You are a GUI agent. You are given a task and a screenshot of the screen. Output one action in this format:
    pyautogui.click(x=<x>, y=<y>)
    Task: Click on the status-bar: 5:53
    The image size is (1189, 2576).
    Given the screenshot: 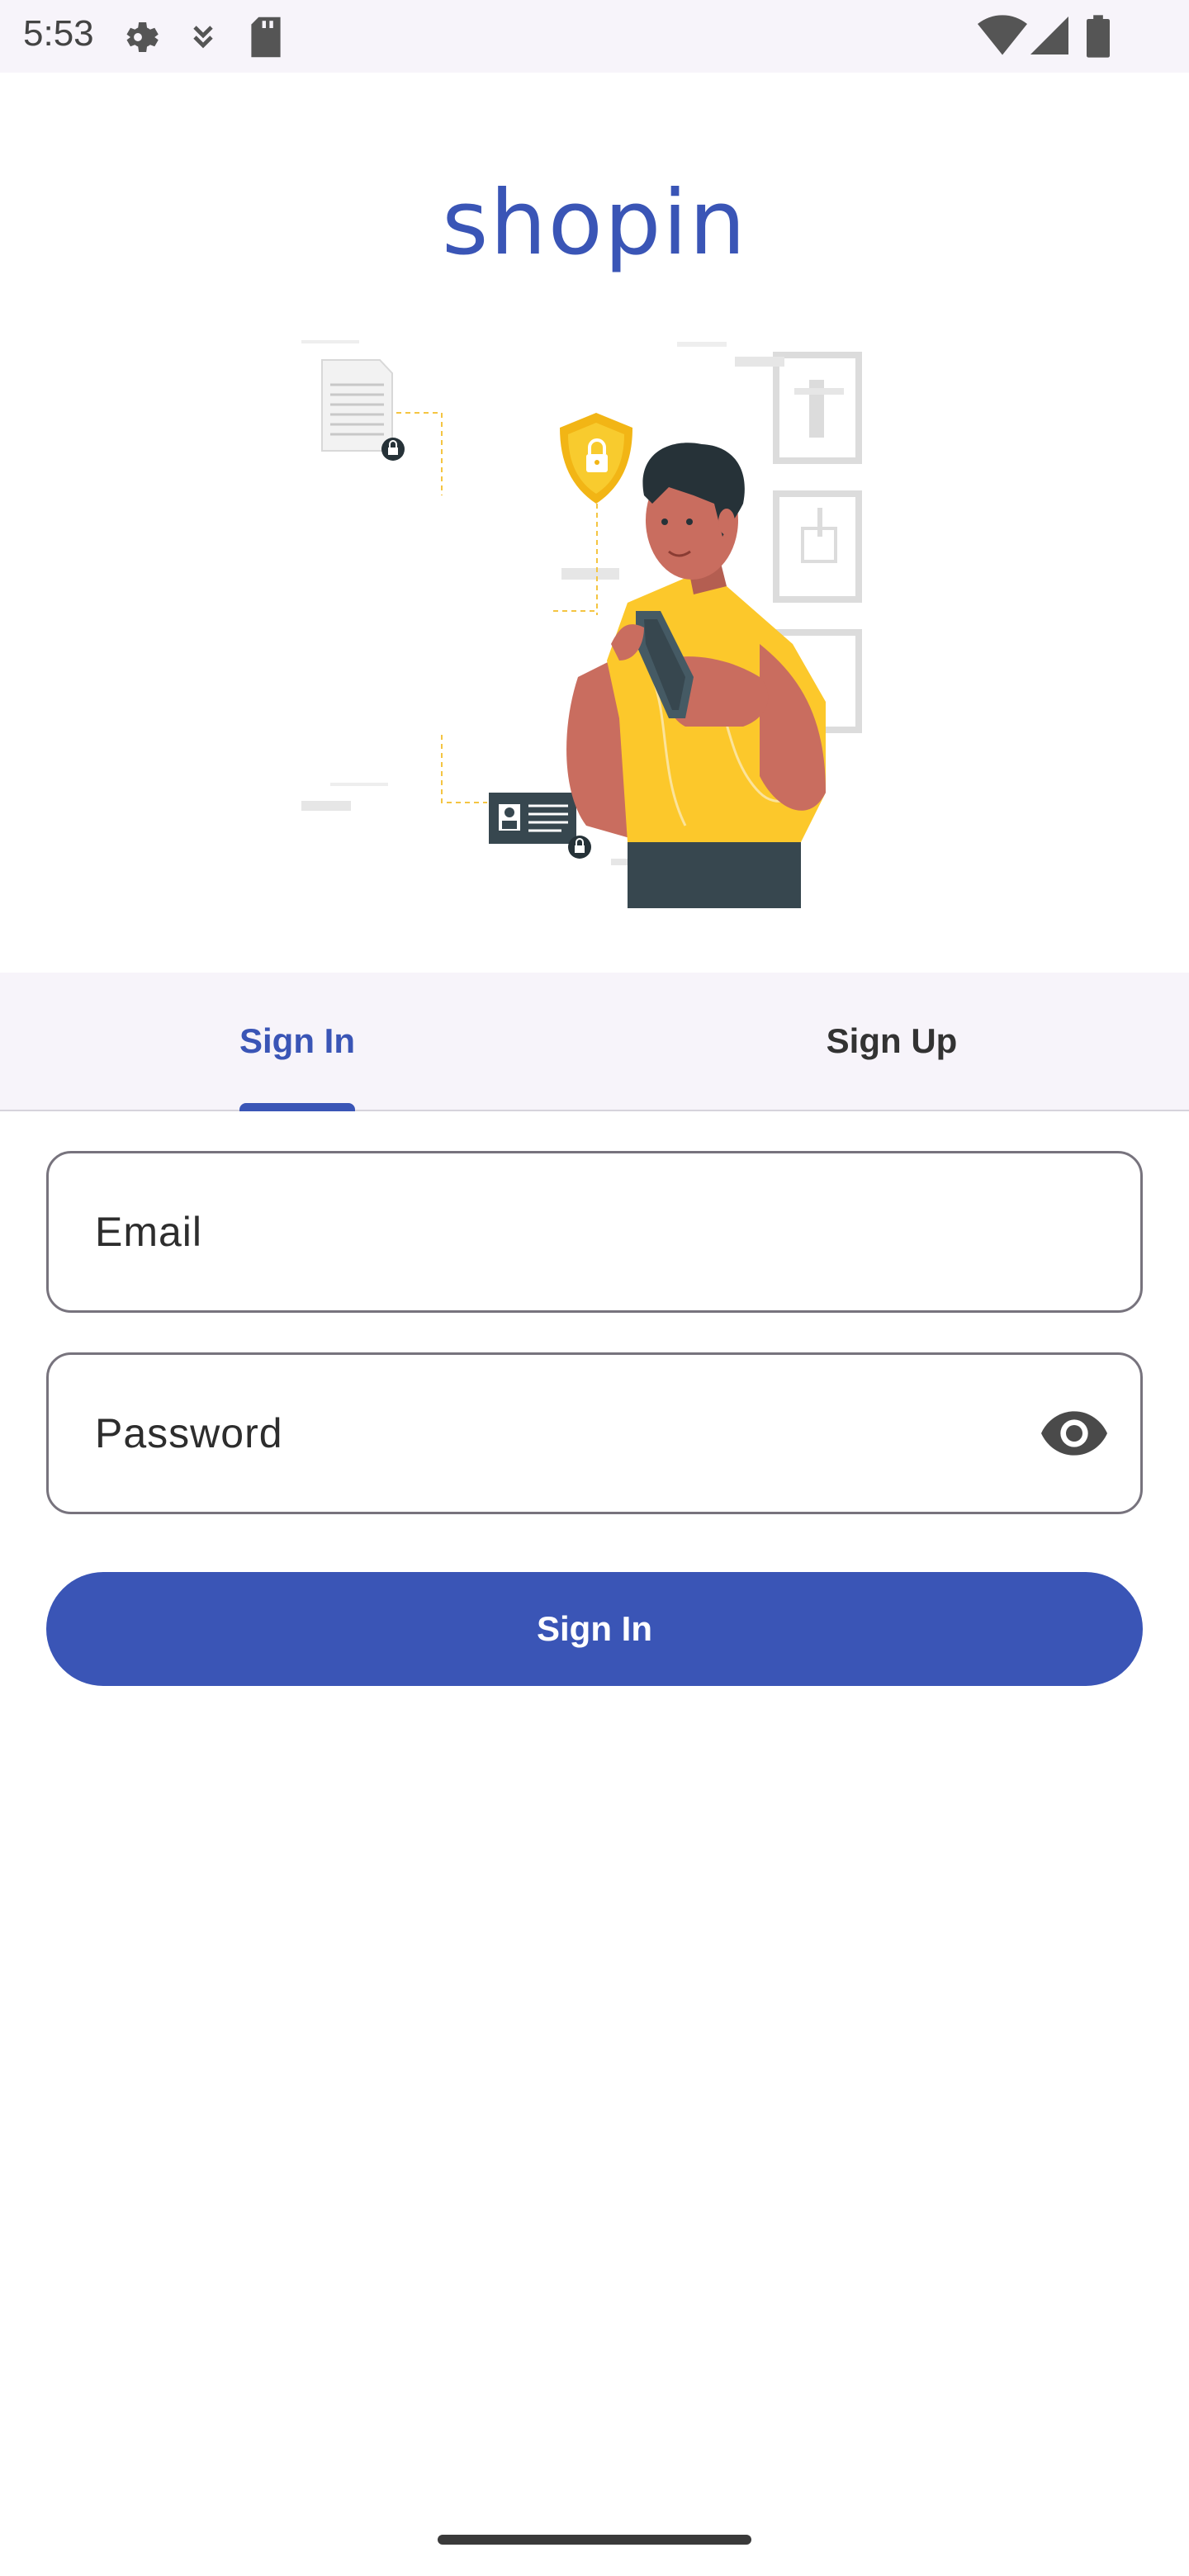 What is the action you would take?
    pyautogui.click(x=594, y=36)
    